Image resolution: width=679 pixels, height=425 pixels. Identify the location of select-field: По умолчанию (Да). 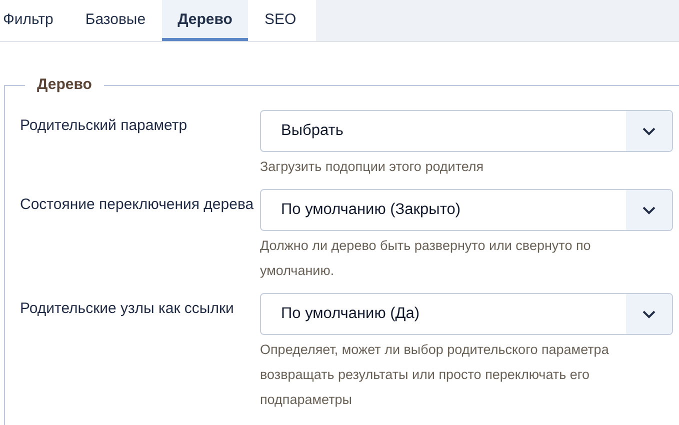
(466, 314).